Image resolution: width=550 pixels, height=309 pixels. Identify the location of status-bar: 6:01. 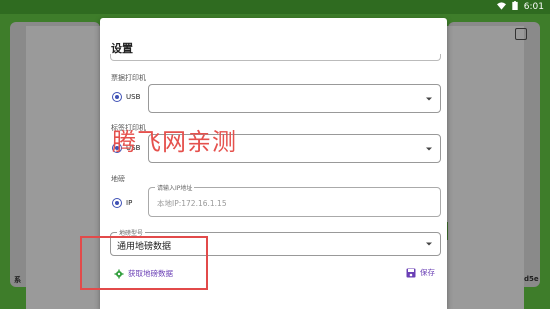
(275, 7).